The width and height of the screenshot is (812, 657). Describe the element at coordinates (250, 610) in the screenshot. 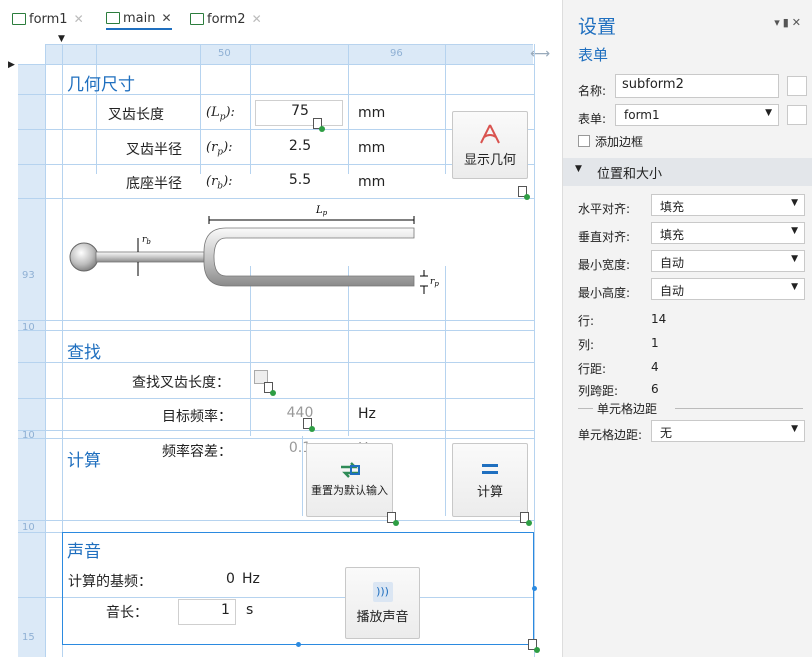

I see `unit-seconds: s` at that location.